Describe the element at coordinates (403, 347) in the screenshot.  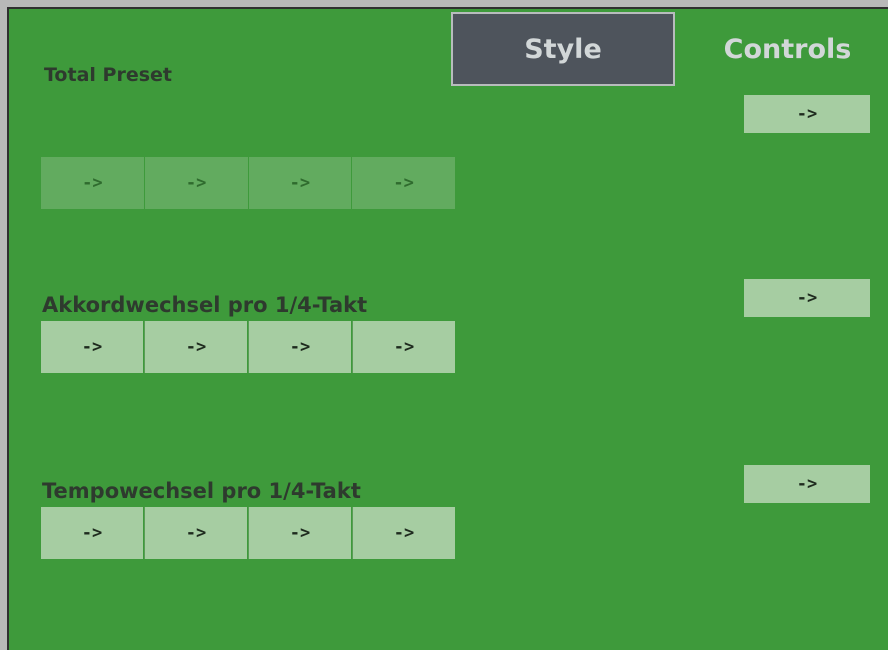
I see `akkordwechsel-button-4: ->` at that location.